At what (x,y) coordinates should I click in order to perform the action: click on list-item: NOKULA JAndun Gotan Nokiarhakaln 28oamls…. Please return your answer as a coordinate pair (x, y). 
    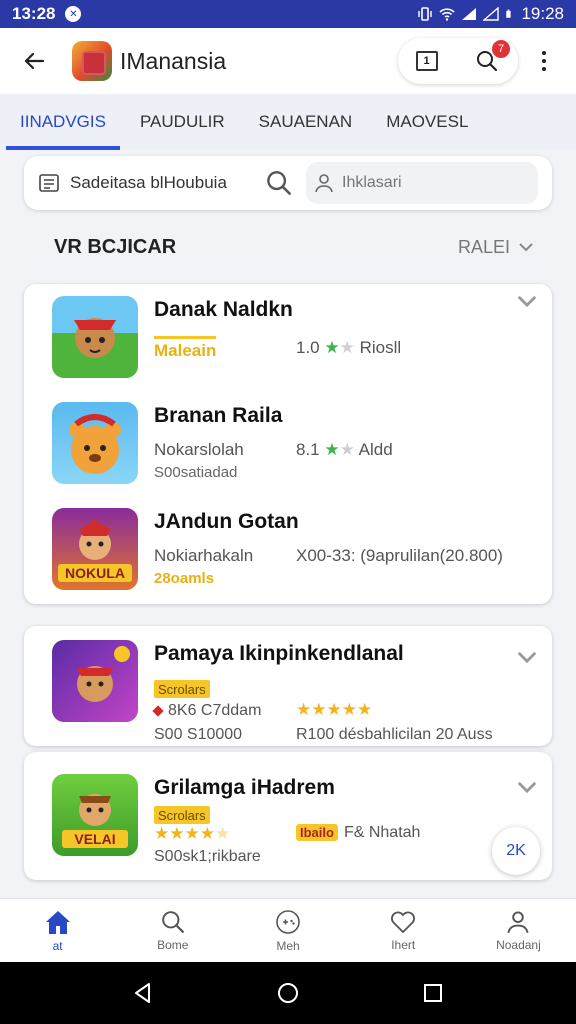
    Looking at the image, I should click on (292, 553).